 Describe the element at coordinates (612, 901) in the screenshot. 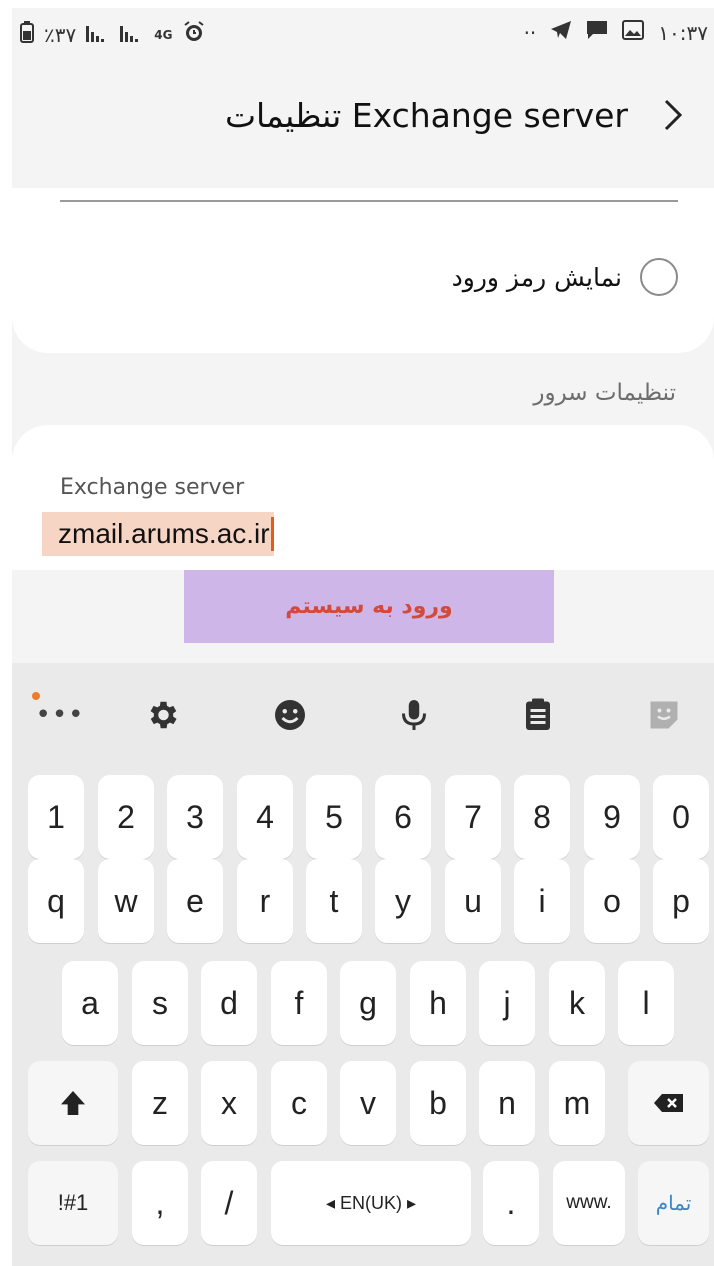

I see `key-o: o` at that location.